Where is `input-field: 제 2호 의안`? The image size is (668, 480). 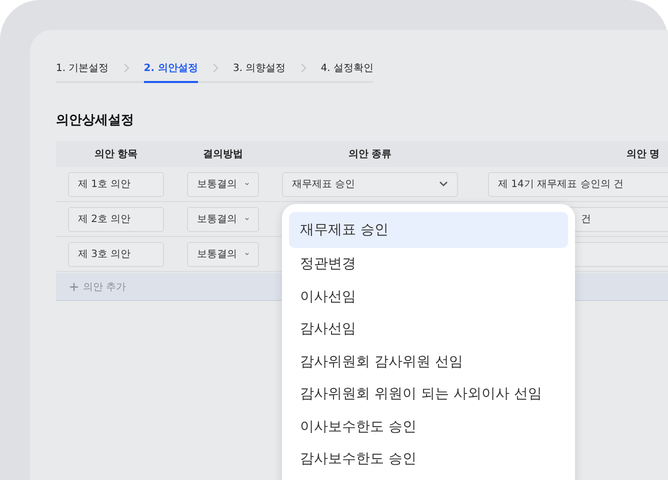 input-field: 제 2호 의안 is located at coordinates (116, 219).